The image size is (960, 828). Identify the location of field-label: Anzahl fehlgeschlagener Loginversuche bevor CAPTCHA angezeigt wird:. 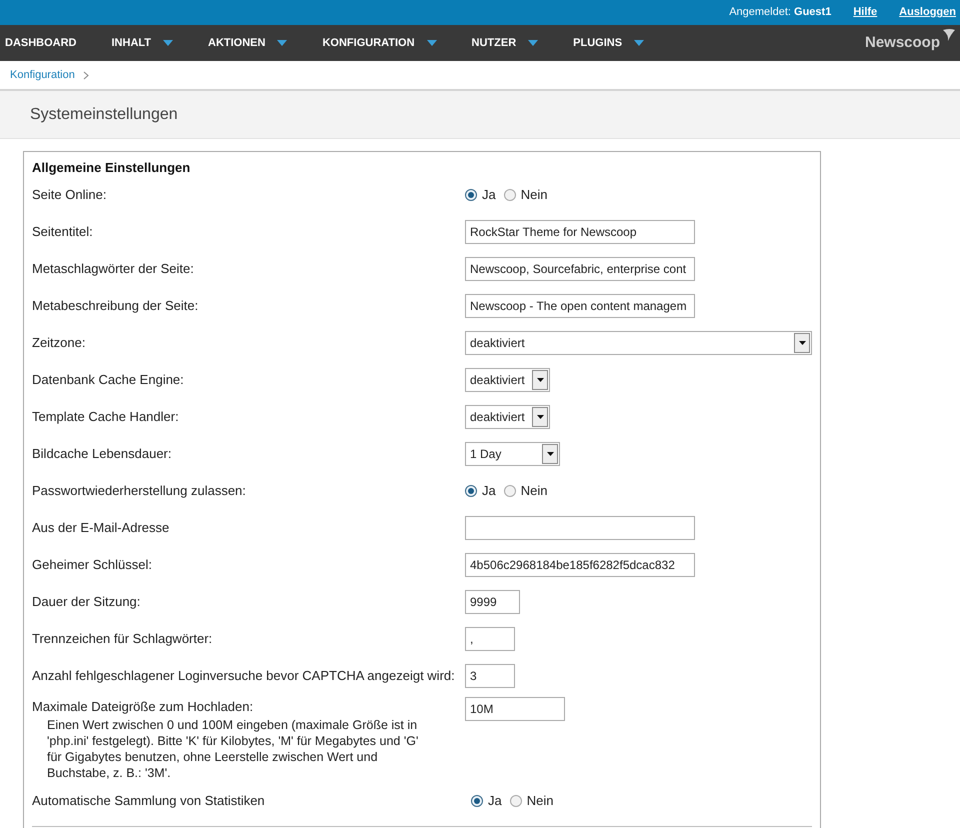
(244, 675).